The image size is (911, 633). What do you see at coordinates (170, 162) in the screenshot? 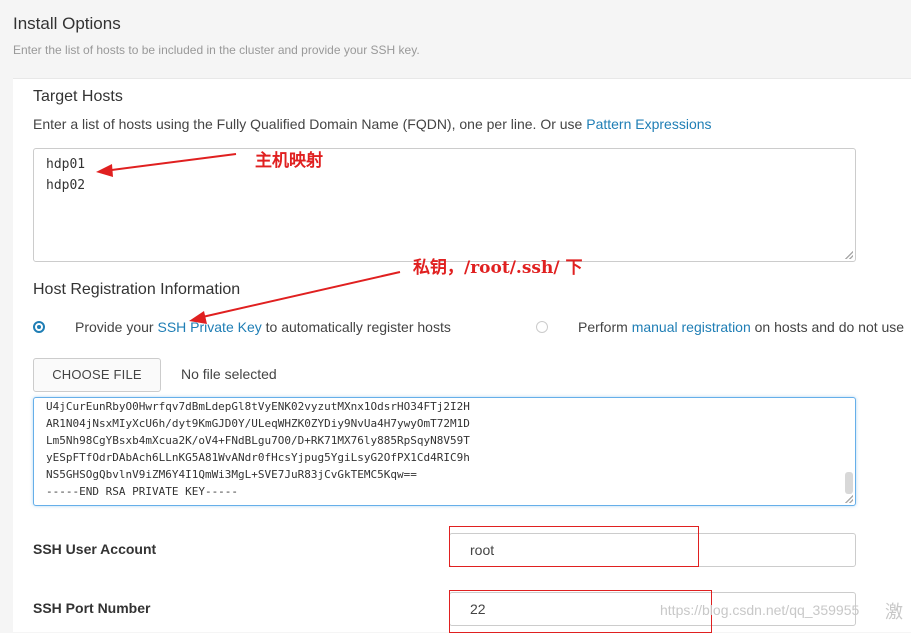
I see `arrow-to-hosts` at bounding box center [170, 162].